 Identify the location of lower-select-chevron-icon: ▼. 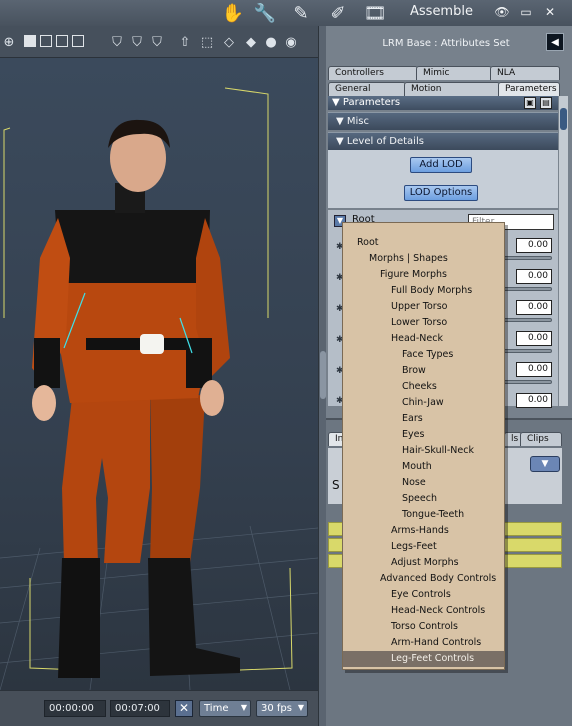
(545, 464).